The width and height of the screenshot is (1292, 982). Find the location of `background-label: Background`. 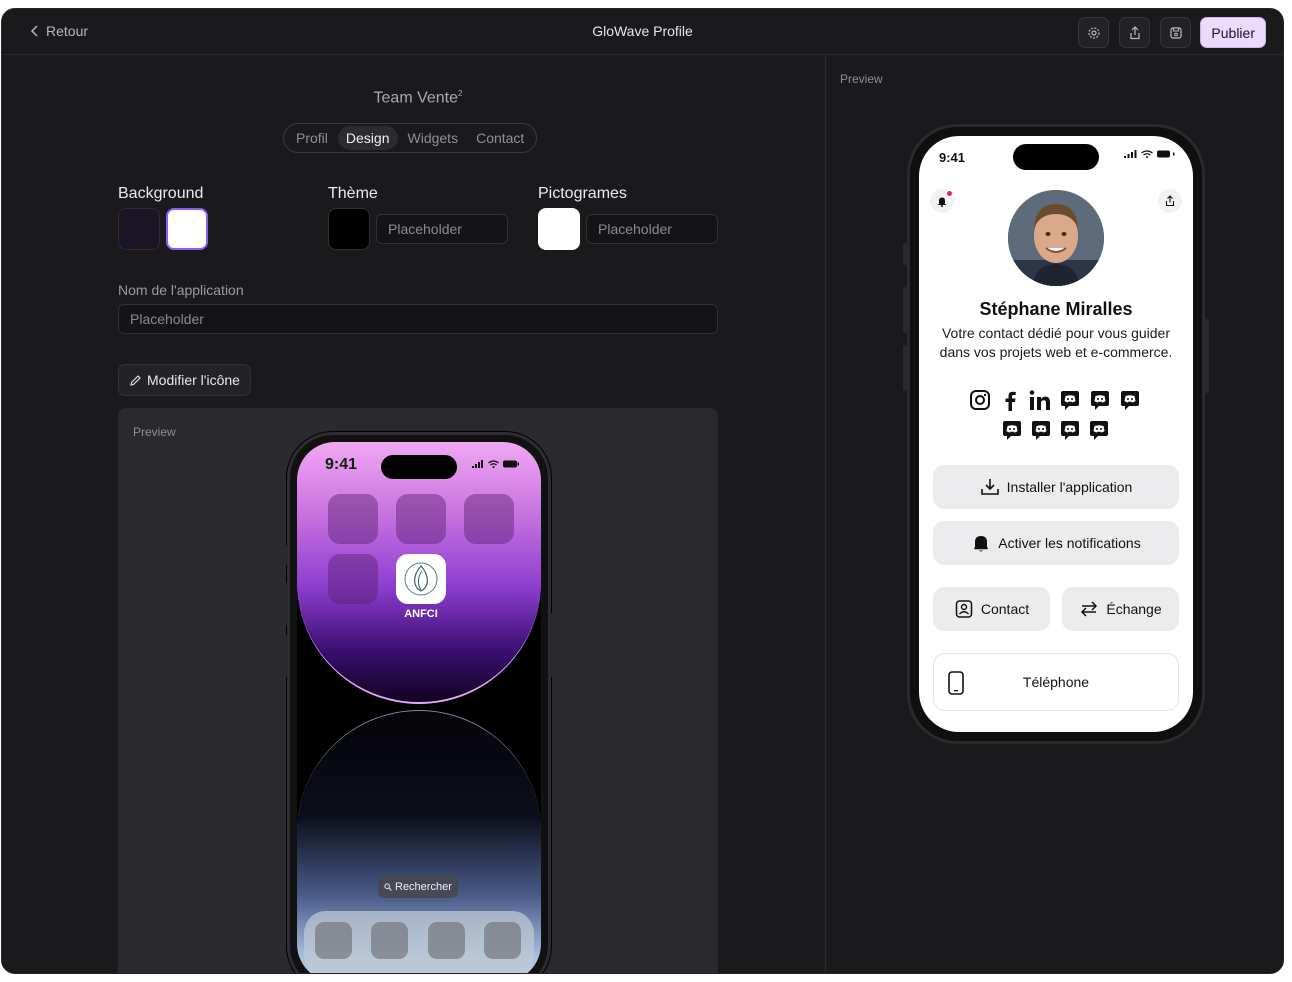

background-label: Background is located at coordinates (161, 193).